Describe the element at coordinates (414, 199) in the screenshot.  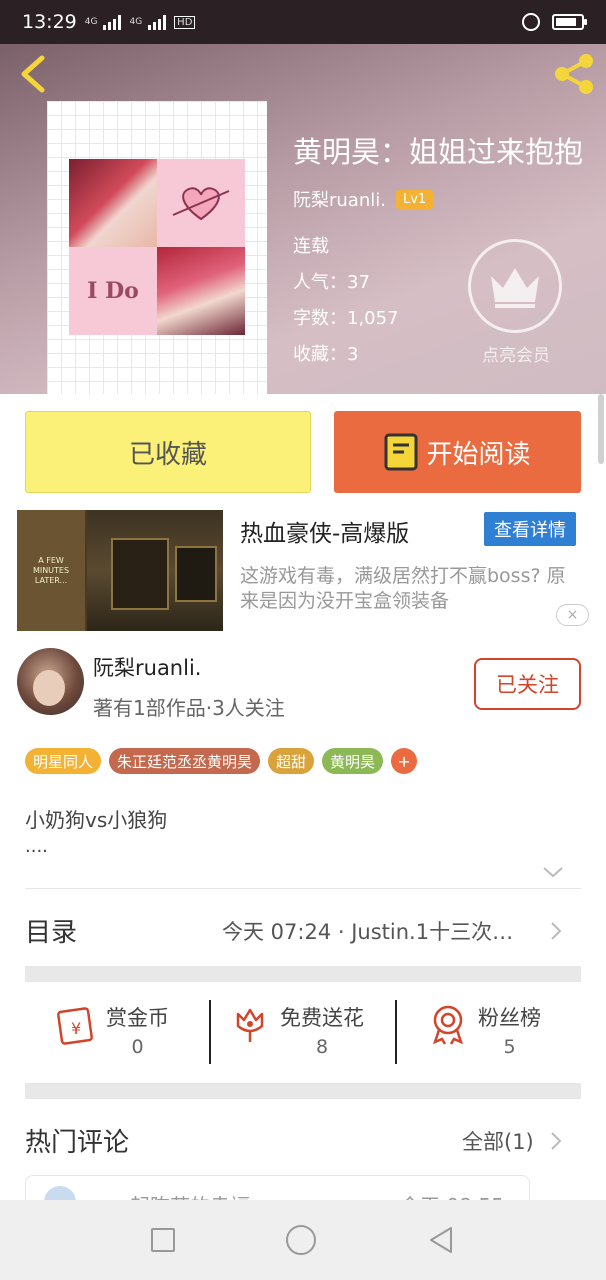
I see `level-badge: Lv1` at that location.